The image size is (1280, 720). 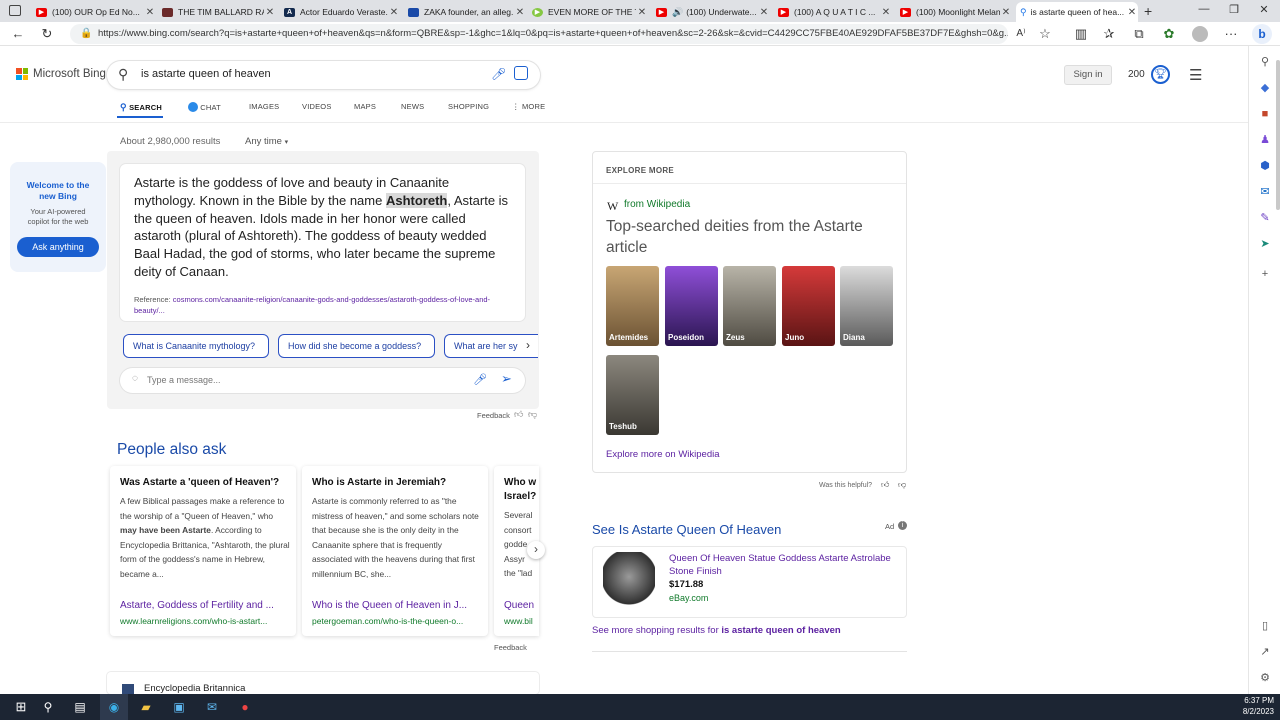 What do you see at coordinates (749, 306) in the screenshot?
I see `deity-card: Zeus` at bounding box center [749, 306].